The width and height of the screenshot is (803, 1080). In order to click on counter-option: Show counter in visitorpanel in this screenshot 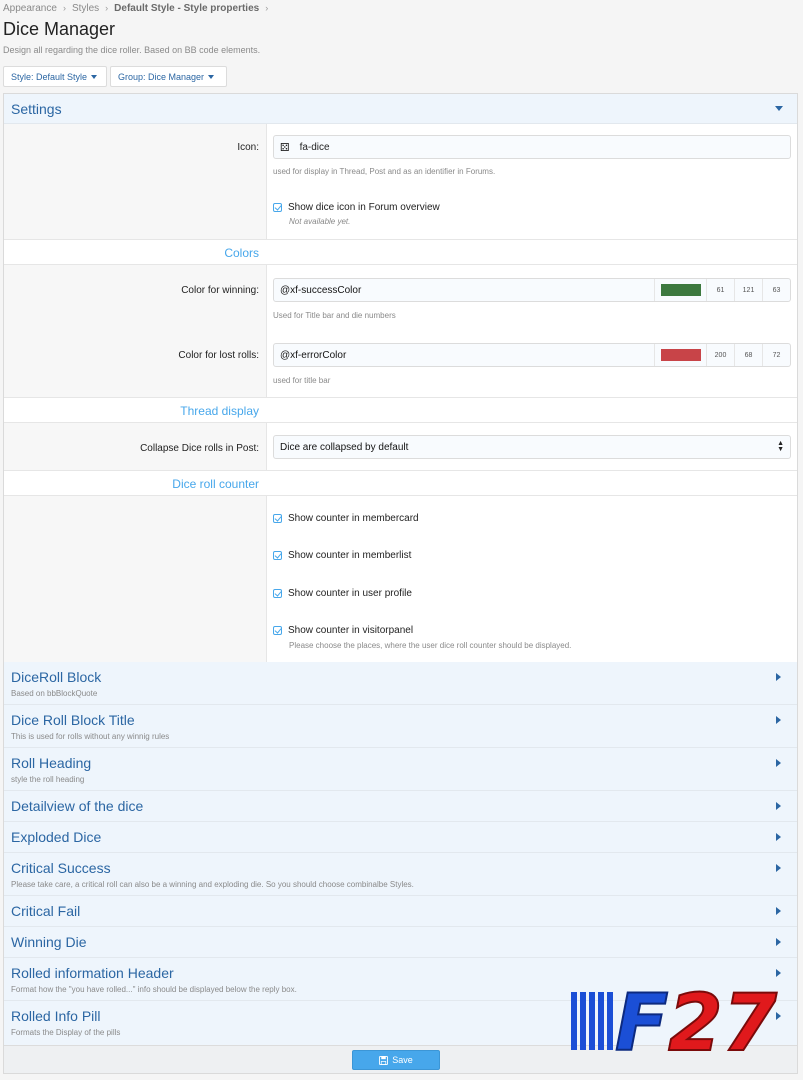, I will do `click(343, 630)`.